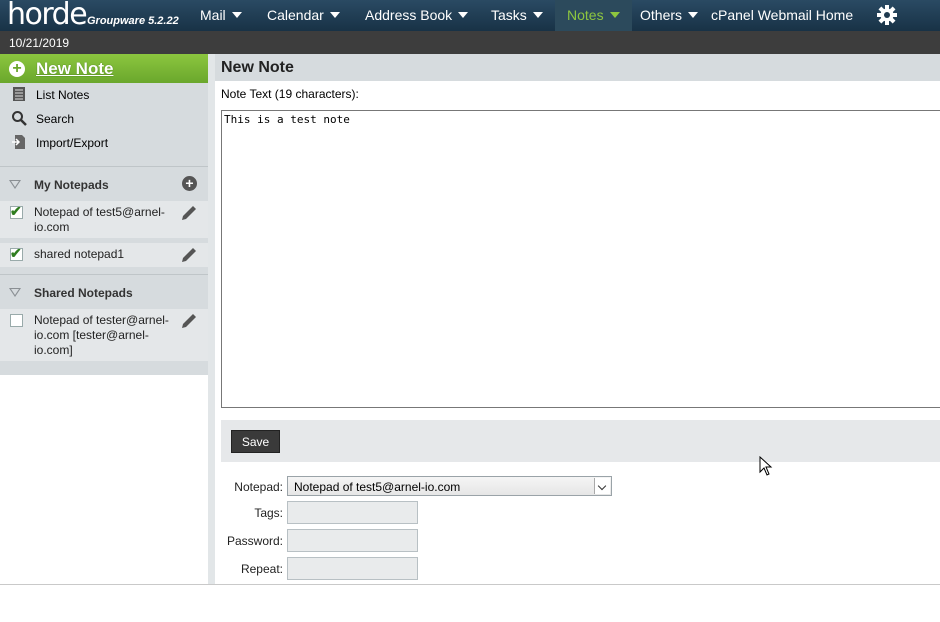 The height and width of the screenshot is (622, 940). What do you see at coordinates (661, 15) in the screenshot?
I see `menu-others-label: Others` at bounding box center [661, 15].